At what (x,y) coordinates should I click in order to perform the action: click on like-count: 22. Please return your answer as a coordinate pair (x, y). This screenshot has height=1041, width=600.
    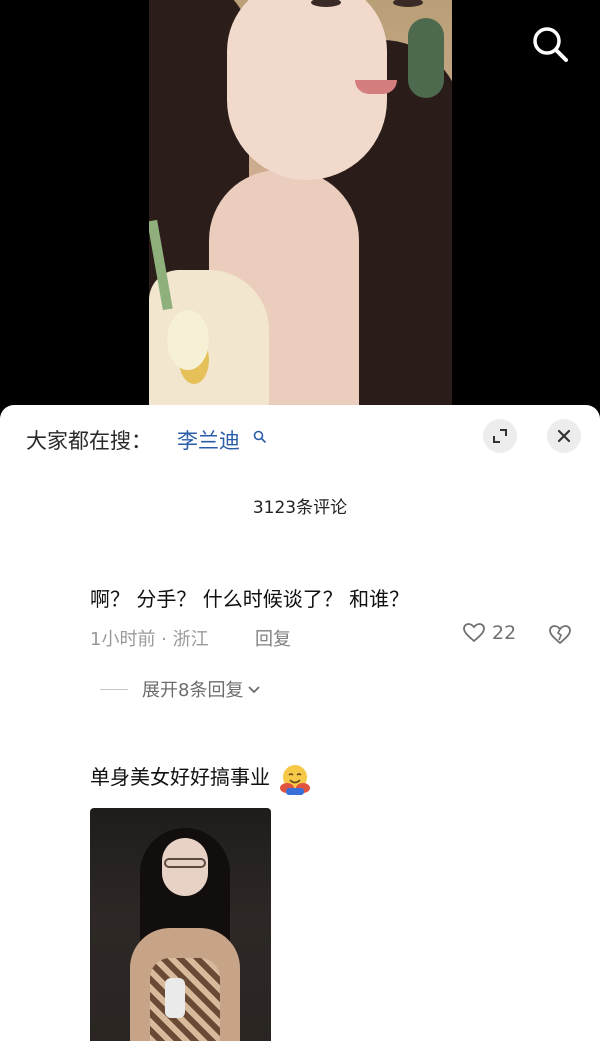
    Looking at the image, I should click on (504, 633).